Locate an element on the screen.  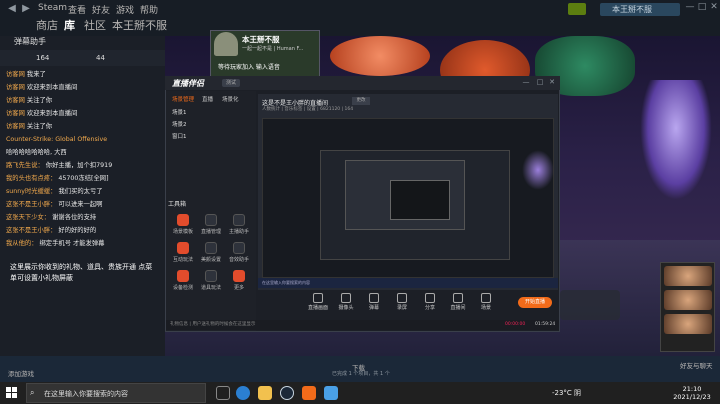
chat-message: Counter-Strike: Global Offensive is located at coordinates (84, 139).